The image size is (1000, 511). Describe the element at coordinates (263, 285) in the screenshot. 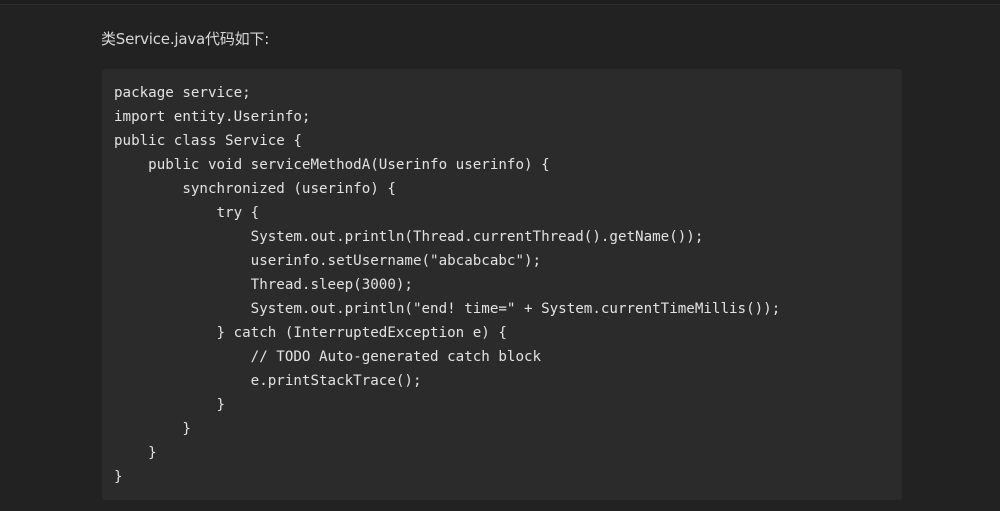

I see `code-line: Thread.sleep(3000);` at that location.